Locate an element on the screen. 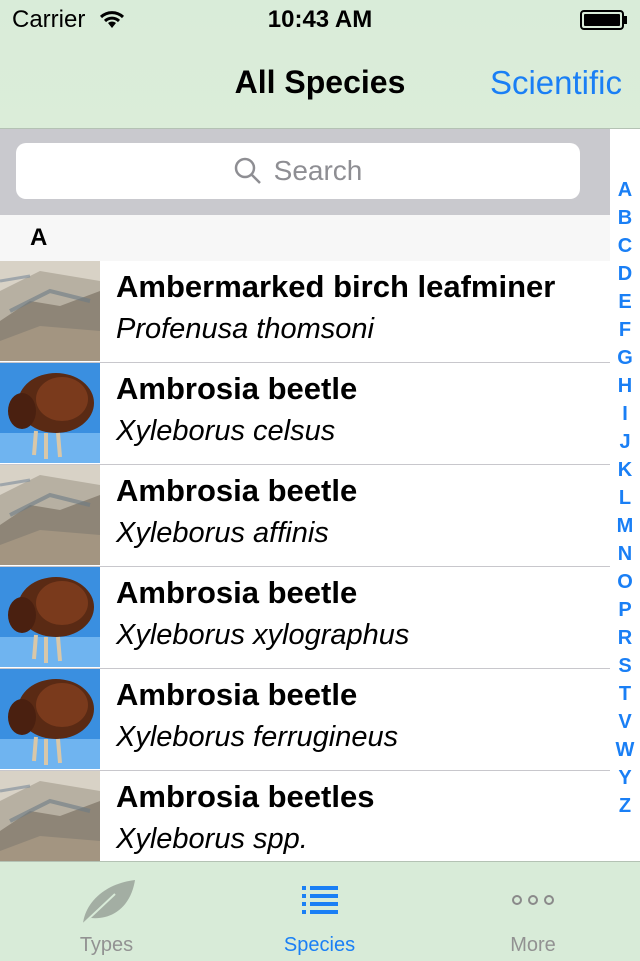  status-time: 10:43 AM is located at coordinates (320, 19).